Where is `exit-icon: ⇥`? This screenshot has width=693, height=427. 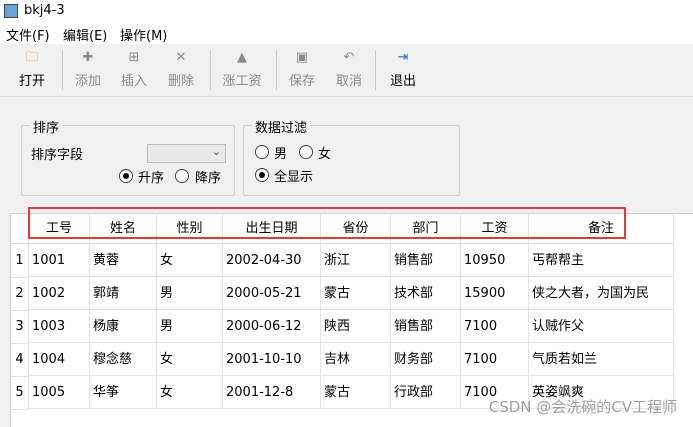
exit-icon: ⇥ is located at coordinates (403, 57).